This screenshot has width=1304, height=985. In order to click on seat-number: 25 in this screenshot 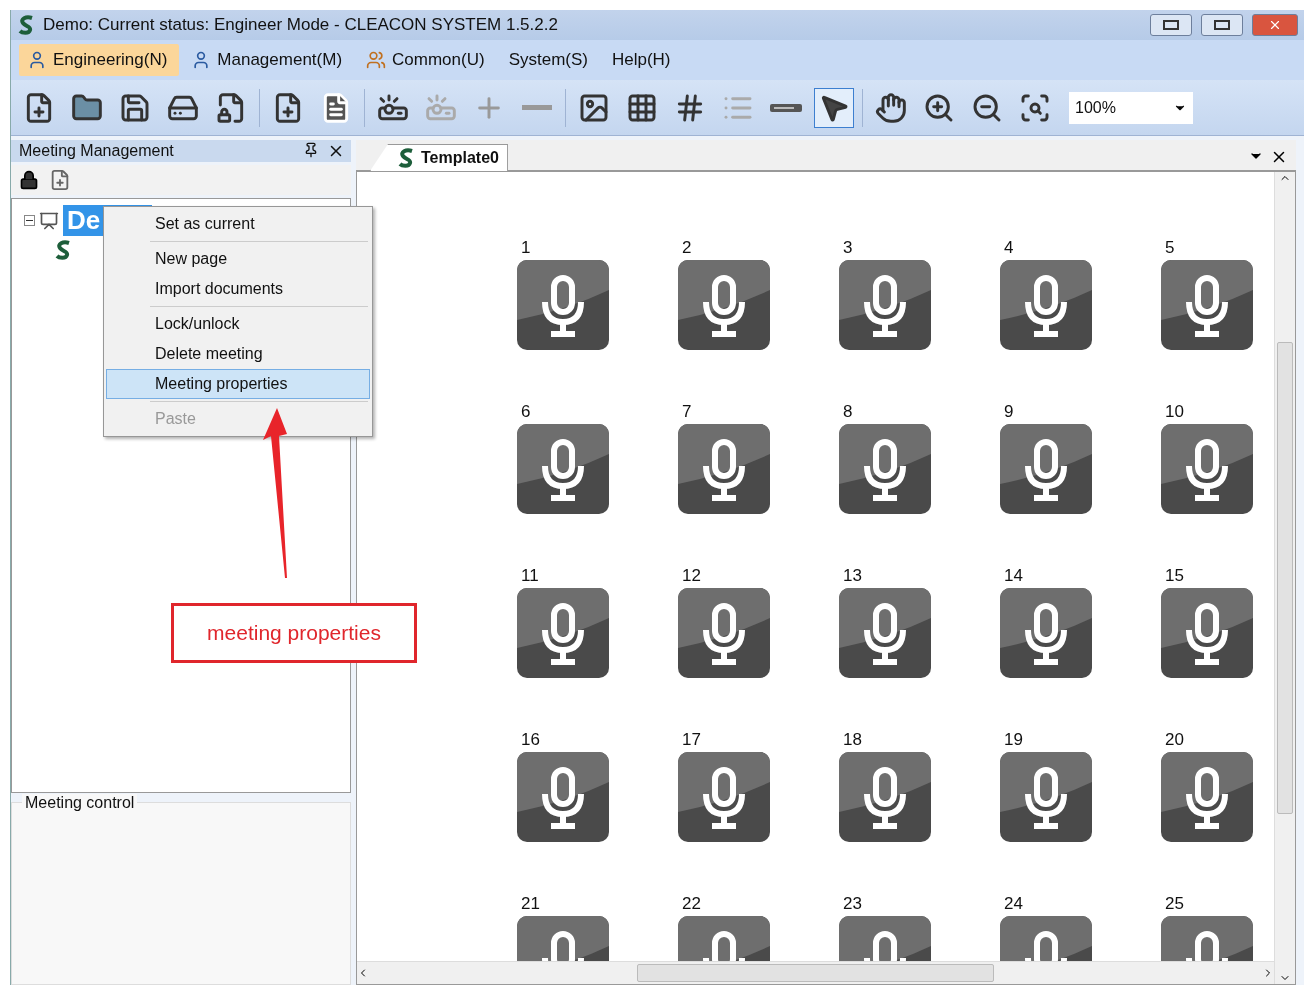, I will do `click(1174, 904)`.